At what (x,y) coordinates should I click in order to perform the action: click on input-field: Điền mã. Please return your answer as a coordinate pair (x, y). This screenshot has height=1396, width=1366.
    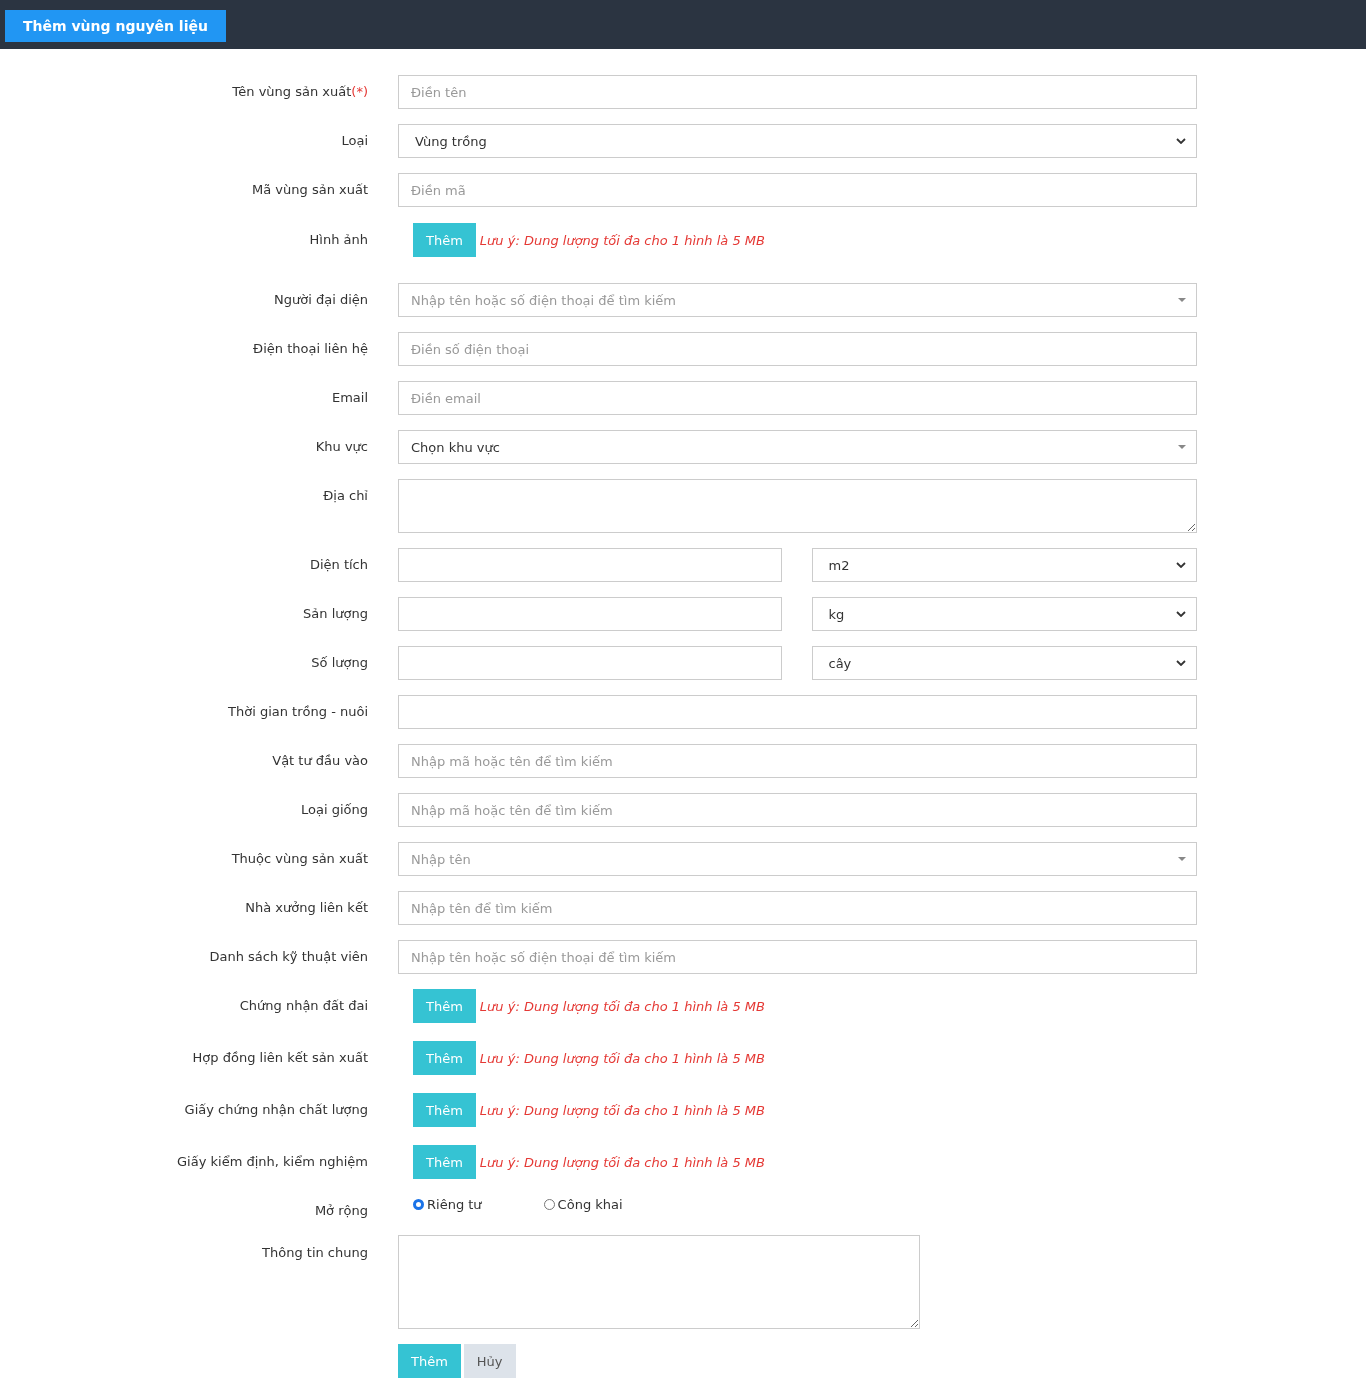
    Looking at the image, I should click on (797, 190).